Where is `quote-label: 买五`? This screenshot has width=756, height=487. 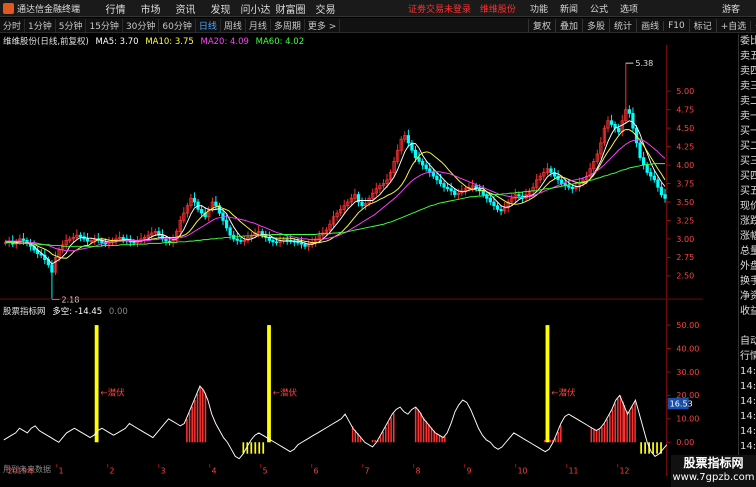
quote-label: 买五 is located at coordinates (748, 191).